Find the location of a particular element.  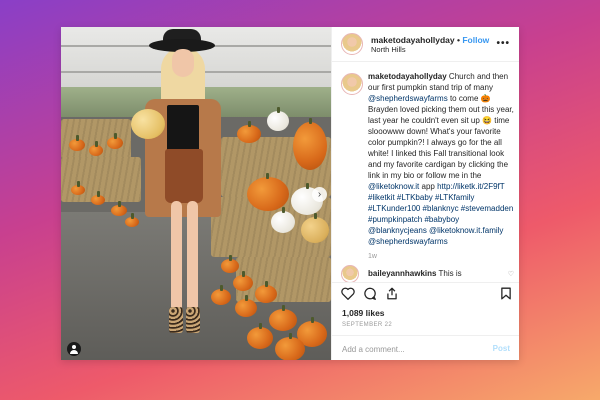

commenter-username: baileyannhawkins is located at coordinates (402, 273).